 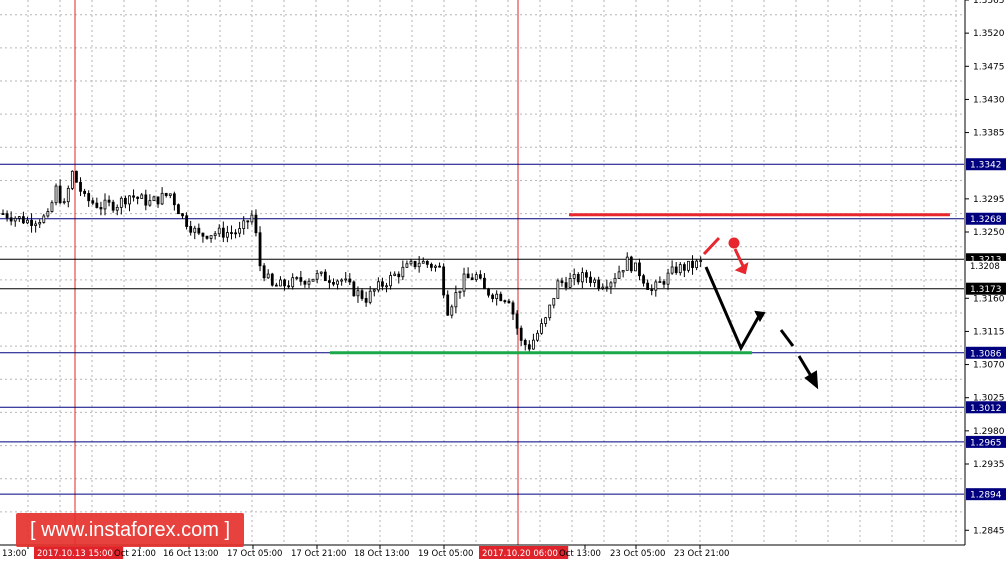 What do you see at coordinates (711, 246) in the screenshot?
I see `red-forecast-mark` at bounding box center [711, 246].